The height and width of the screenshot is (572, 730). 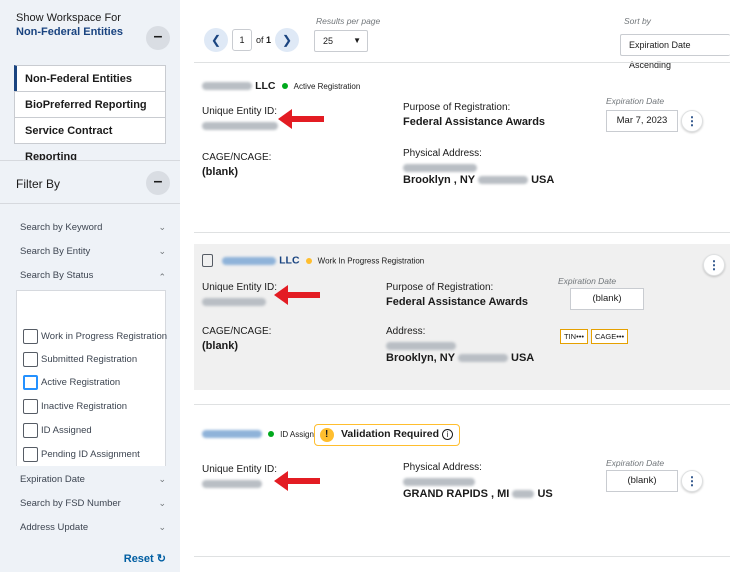 I want to click on document-icon, so click(x=207, y=260).